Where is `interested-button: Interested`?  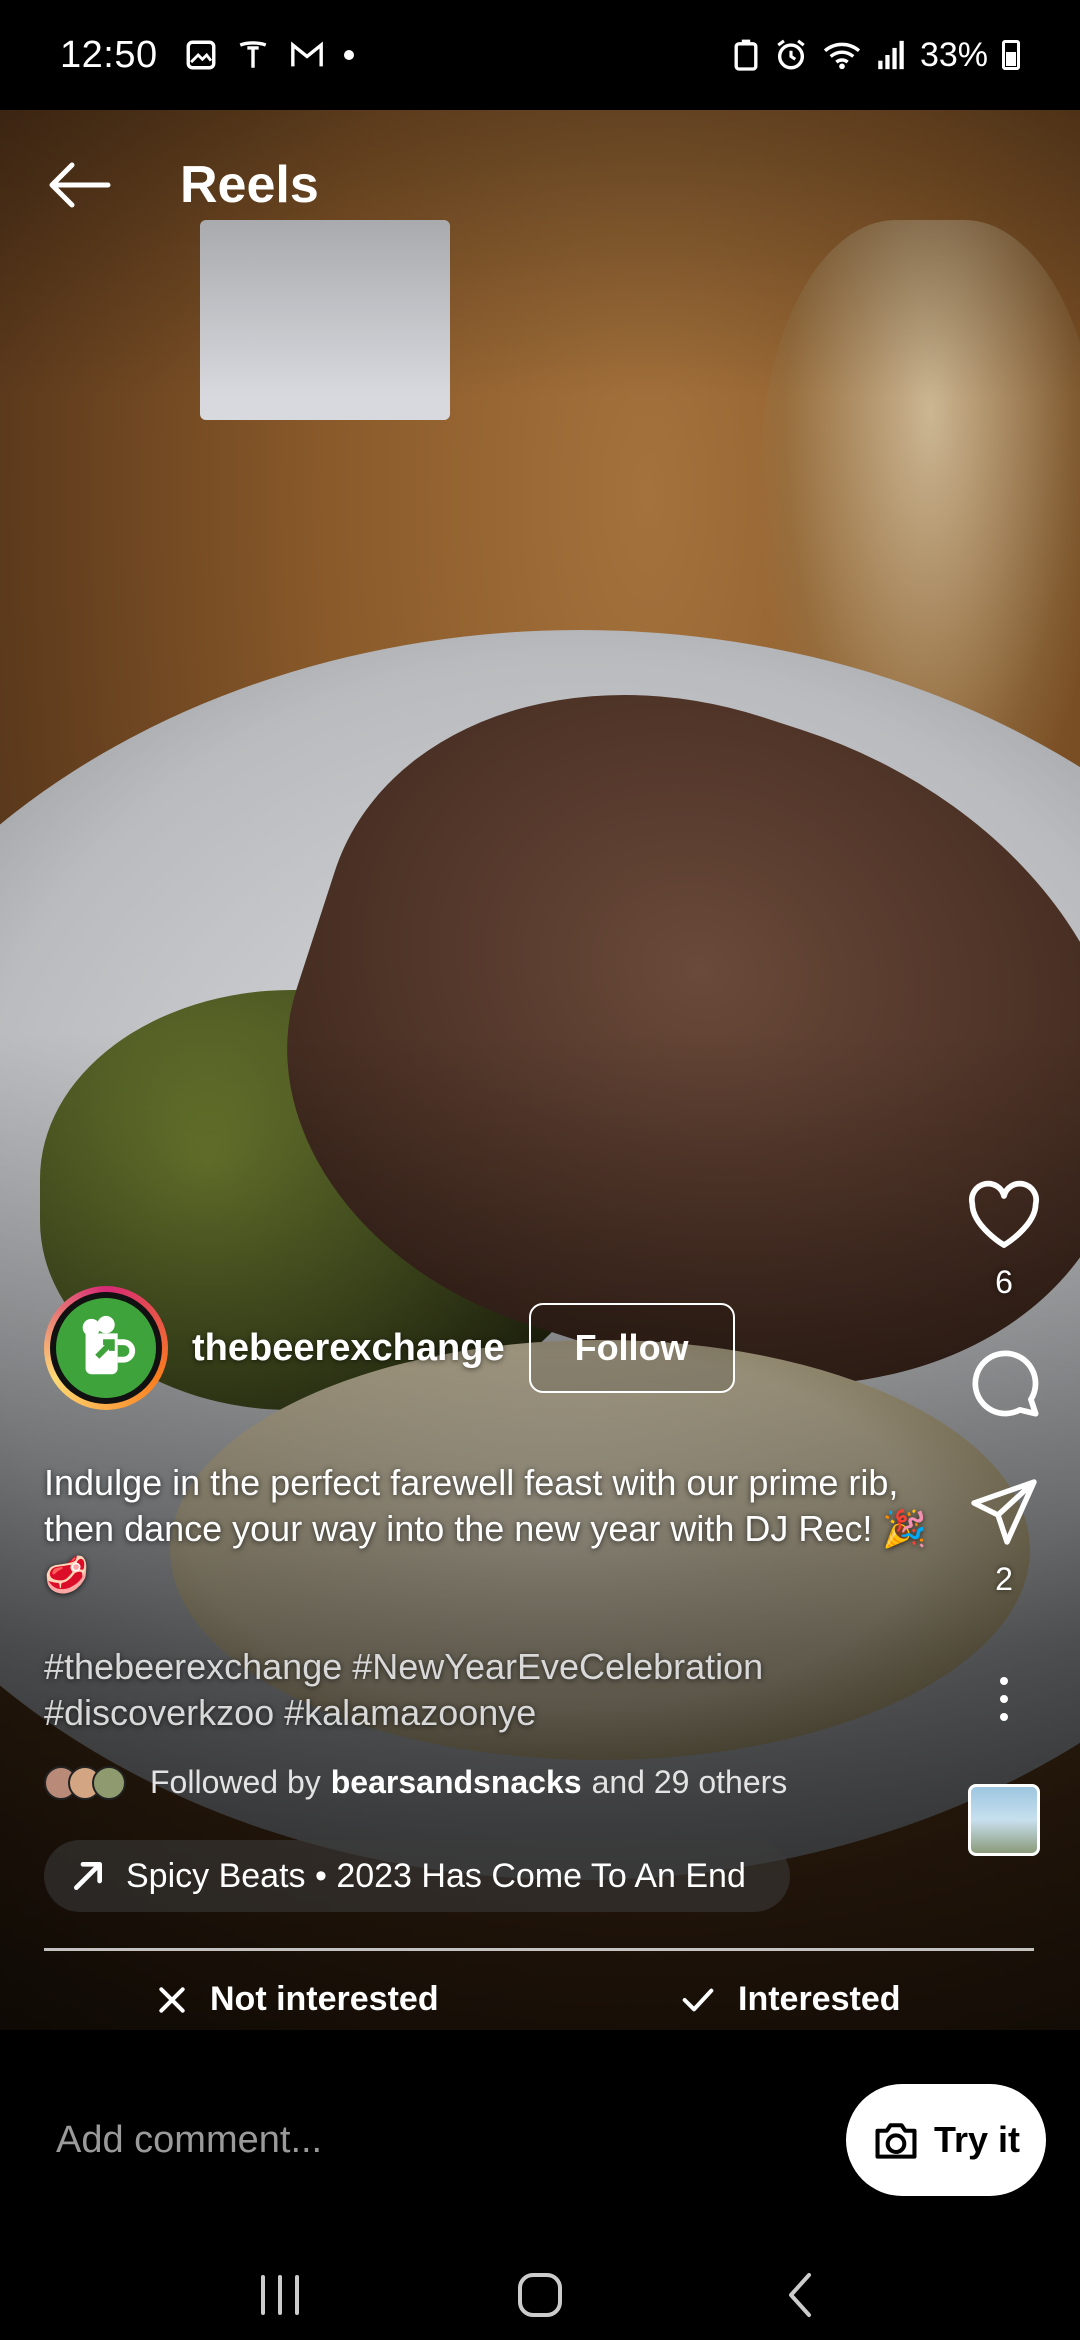 interested-button: Interested is located at coordinates (790, 1999).